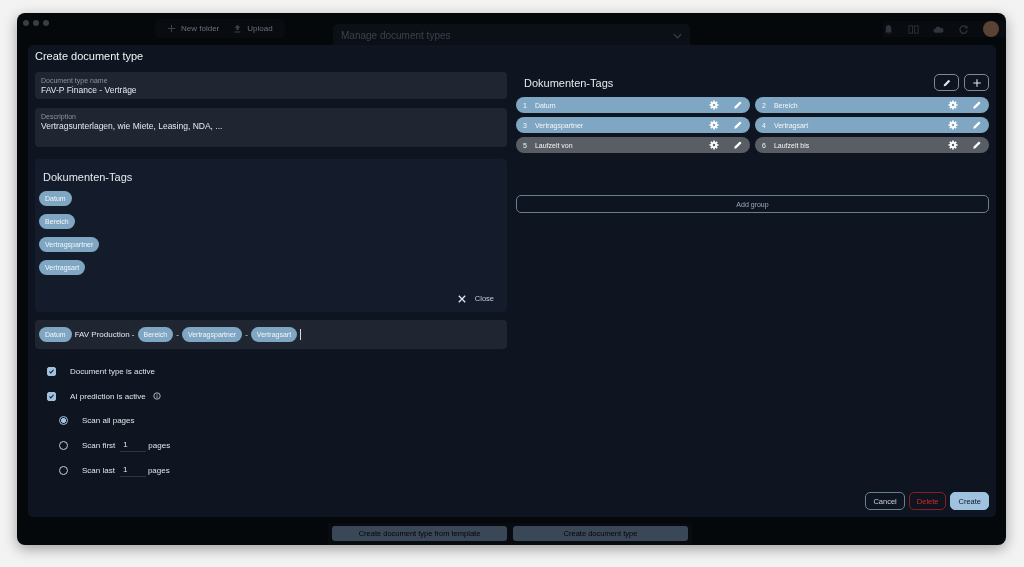 The width and height of the screenshot is (1024, 567). I want to click on add-button, so click(976, 82).